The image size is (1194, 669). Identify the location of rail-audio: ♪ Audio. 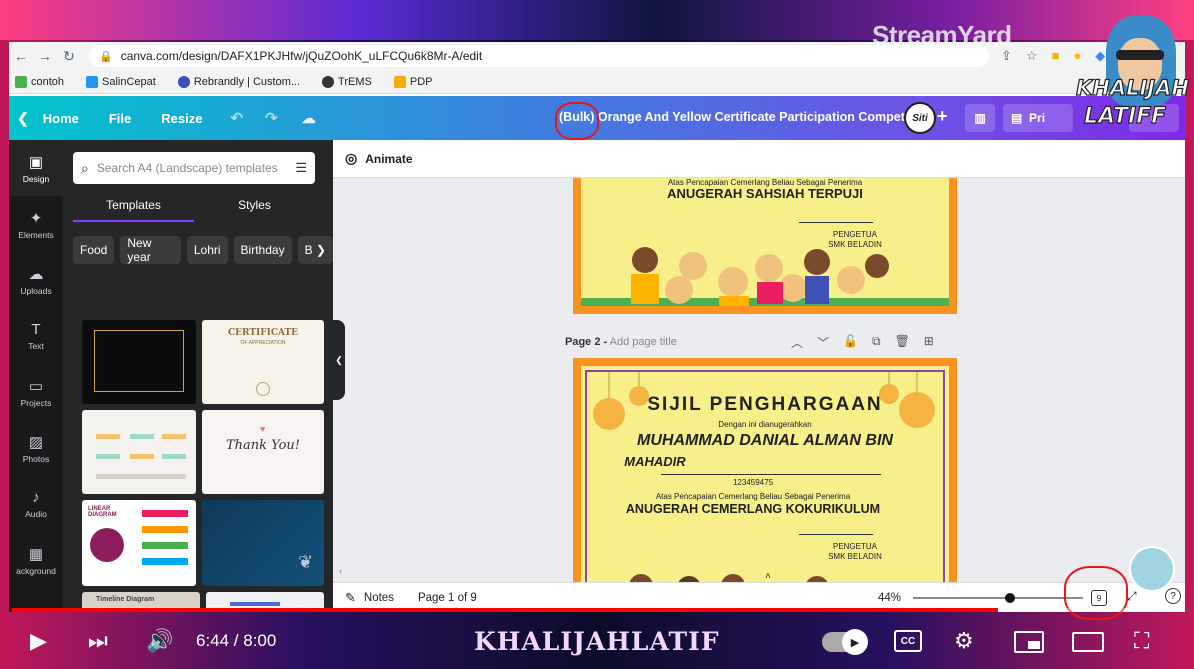
(36, 504).